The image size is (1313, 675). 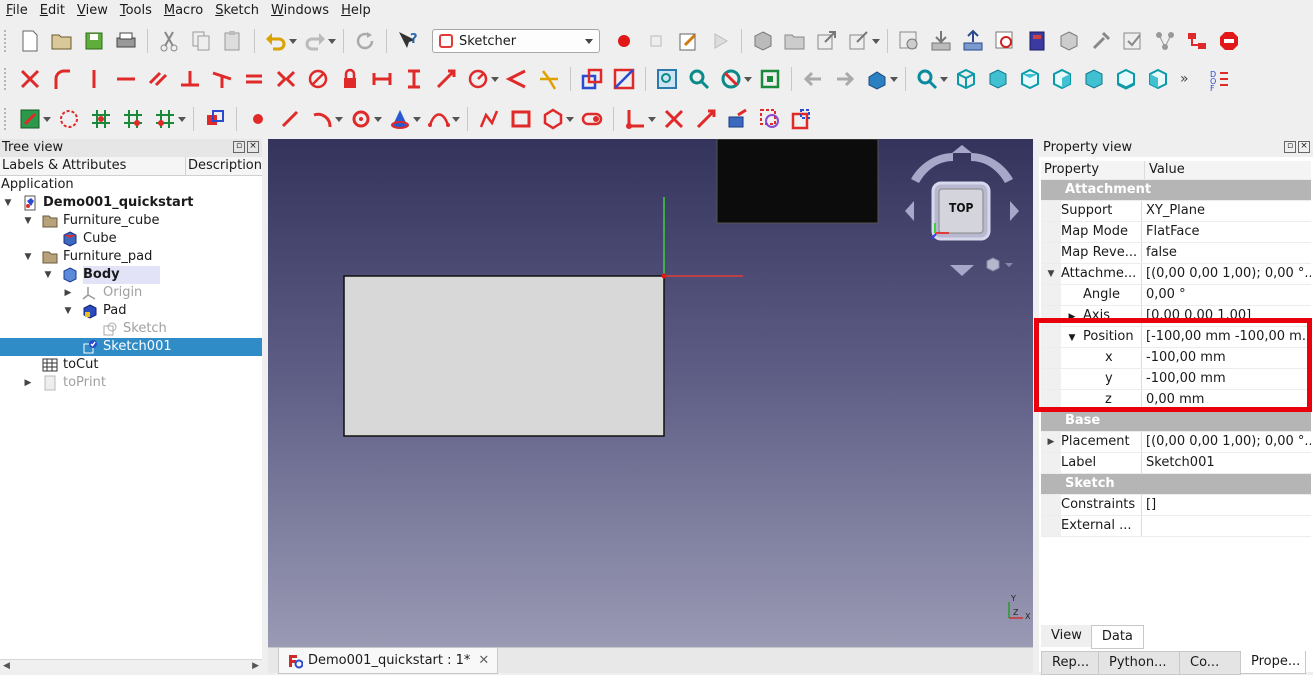 I want to click on view-rear-icon, so click(x=1094, y=79).